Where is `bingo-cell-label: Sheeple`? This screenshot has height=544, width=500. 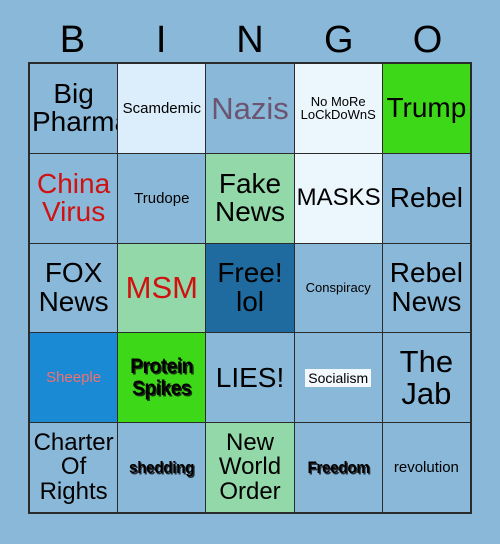
bingo-cell-label: Sheeple is located at coordinates (74, 378).